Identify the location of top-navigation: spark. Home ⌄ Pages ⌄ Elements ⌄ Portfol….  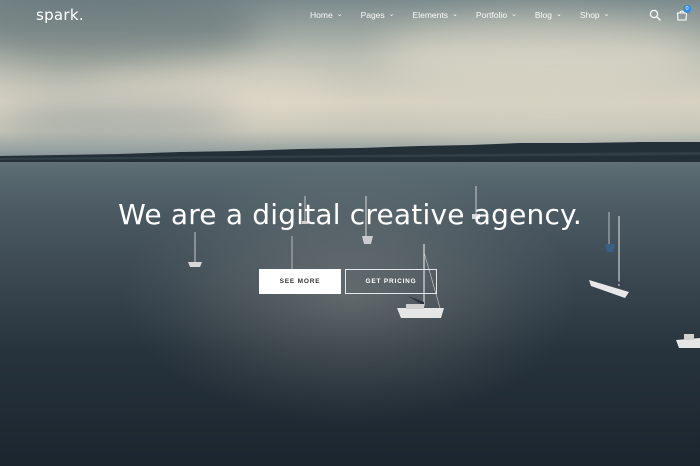
(350, 16).